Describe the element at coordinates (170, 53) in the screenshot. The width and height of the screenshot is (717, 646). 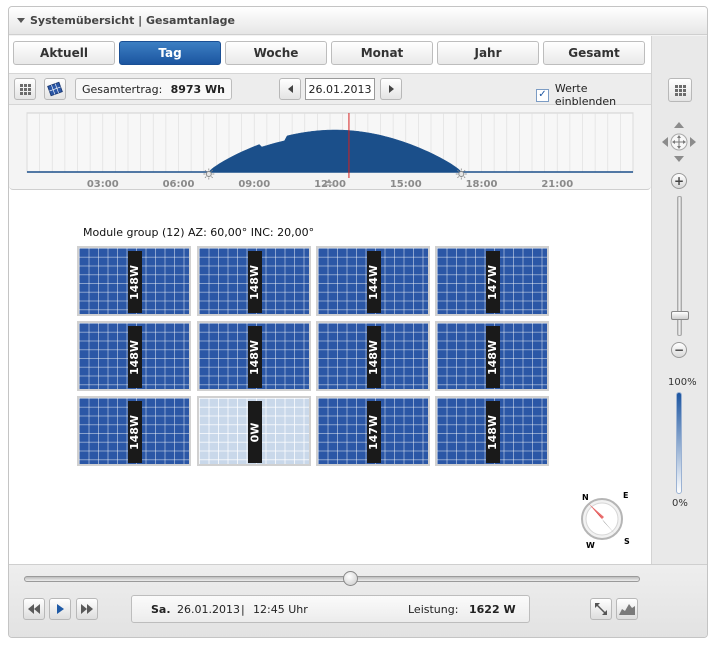
I see `tab-tag: Tag` at that location.